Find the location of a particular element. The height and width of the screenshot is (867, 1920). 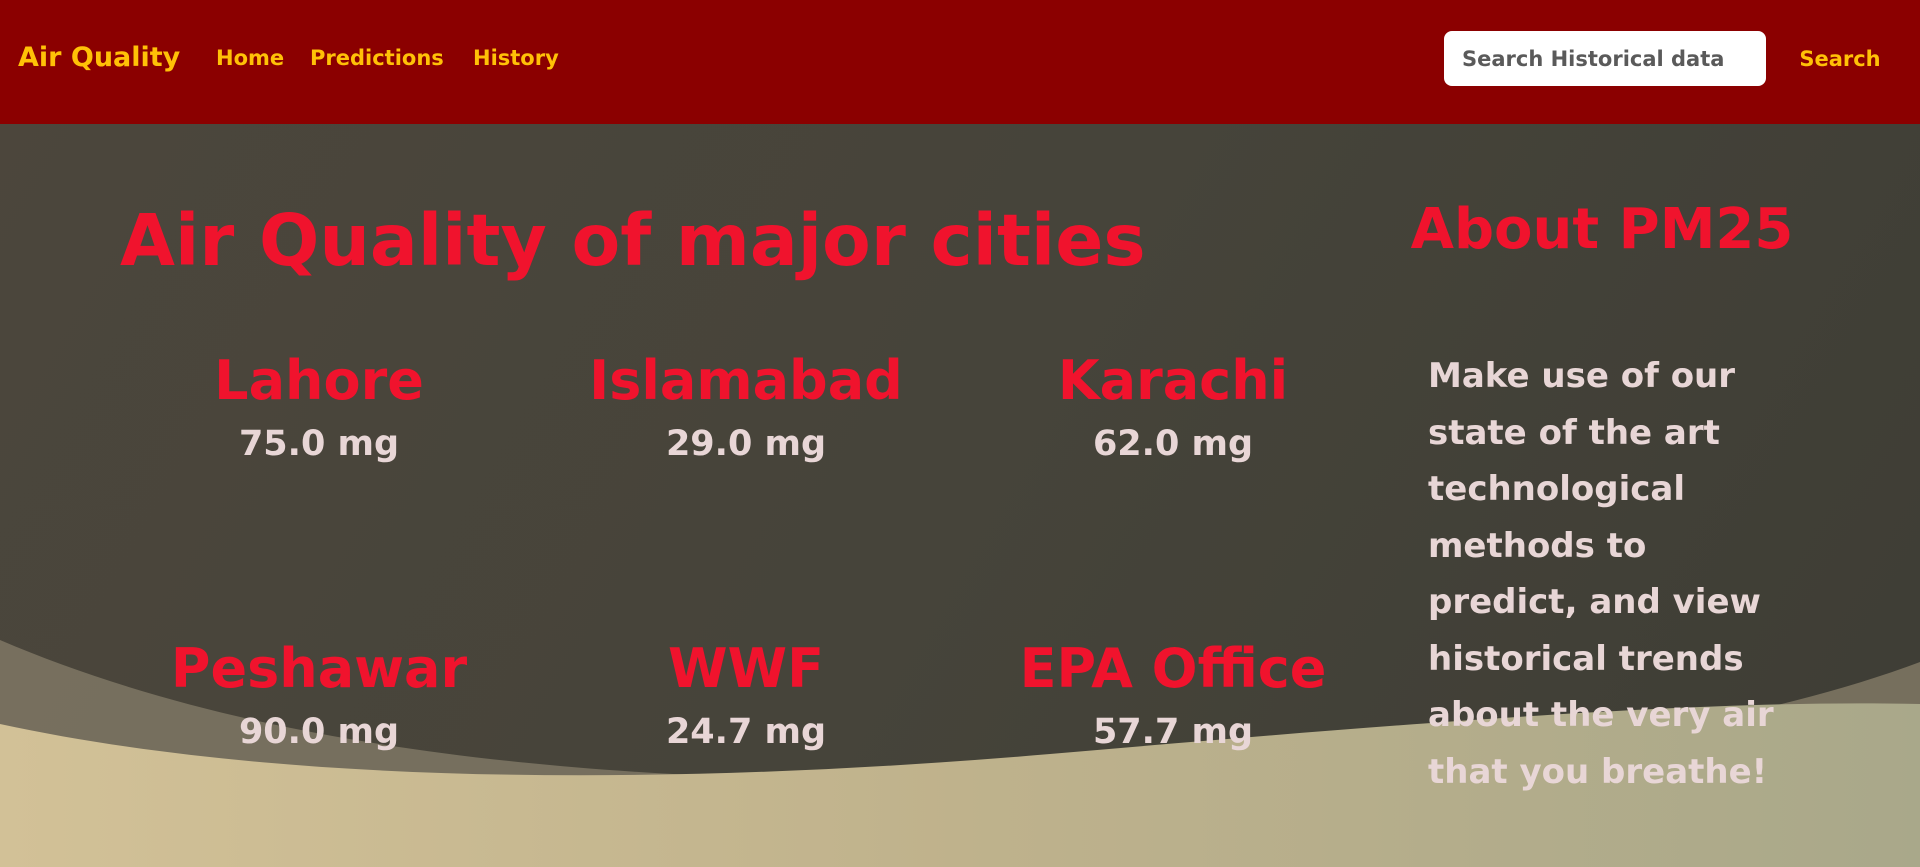

city-value: 90.0 mg is located at coordinates (319, 732).